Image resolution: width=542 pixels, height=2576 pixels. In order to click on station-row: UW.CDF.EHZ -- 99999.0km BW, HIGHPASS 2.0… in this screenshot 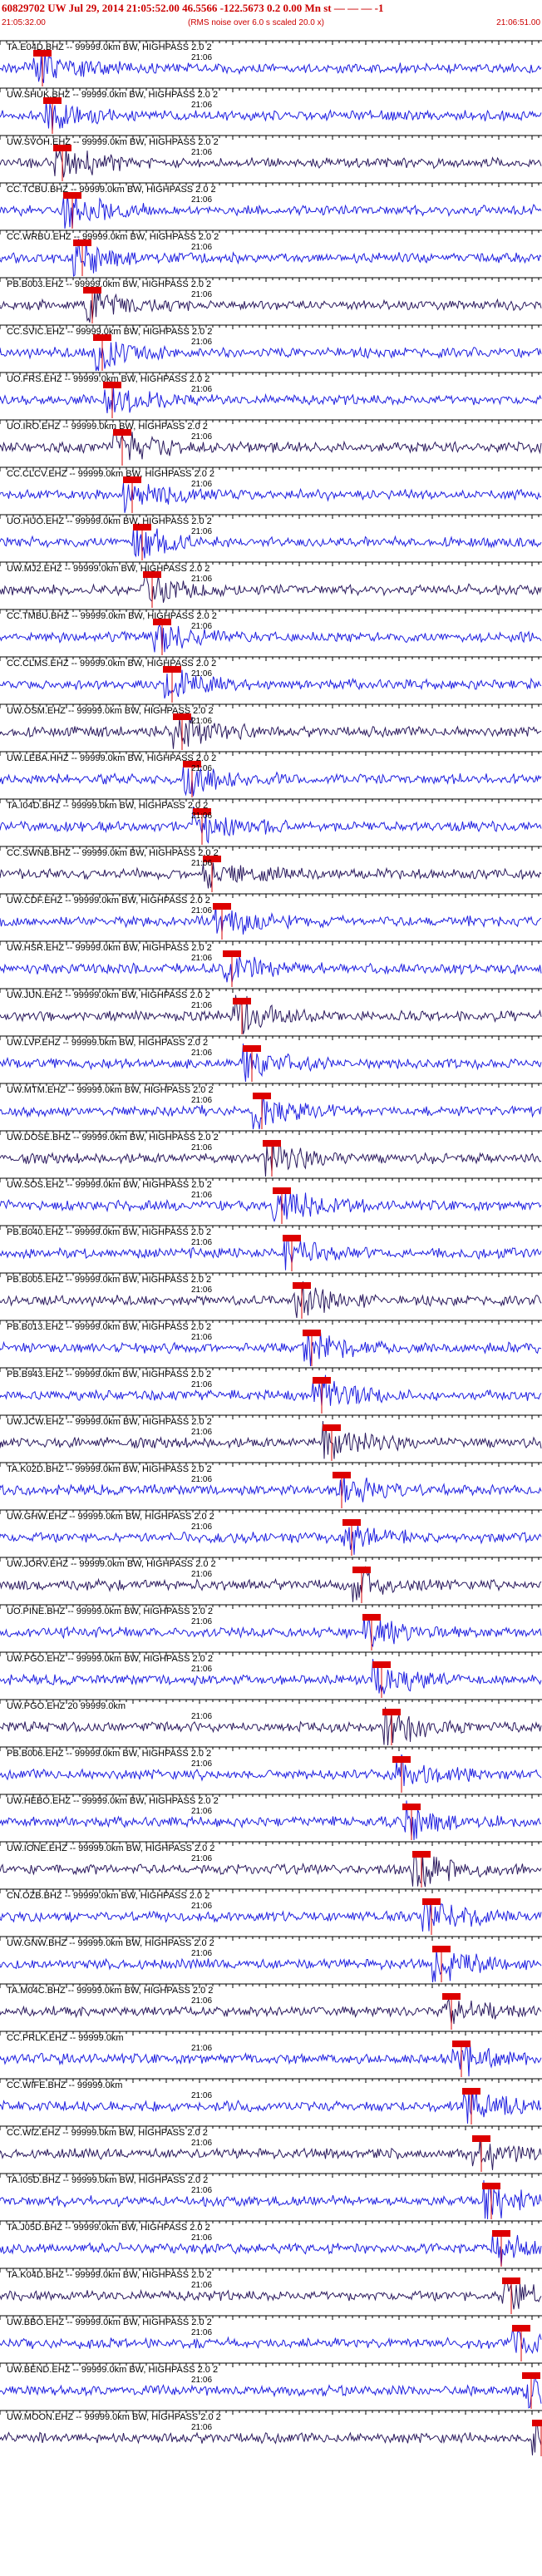, I will do `click(271, 917)`.